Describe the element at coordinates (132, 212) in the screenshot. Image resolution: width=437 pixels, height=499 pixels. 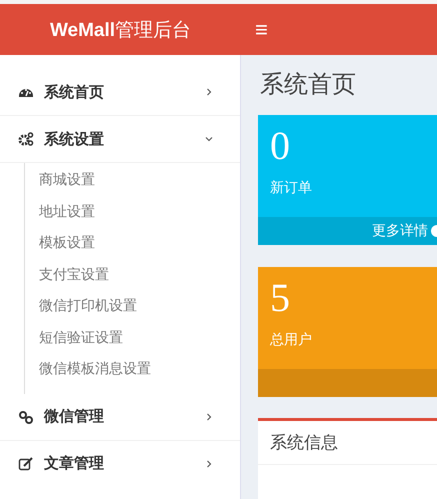
I see `submenu-item: 地址设置` at that location.